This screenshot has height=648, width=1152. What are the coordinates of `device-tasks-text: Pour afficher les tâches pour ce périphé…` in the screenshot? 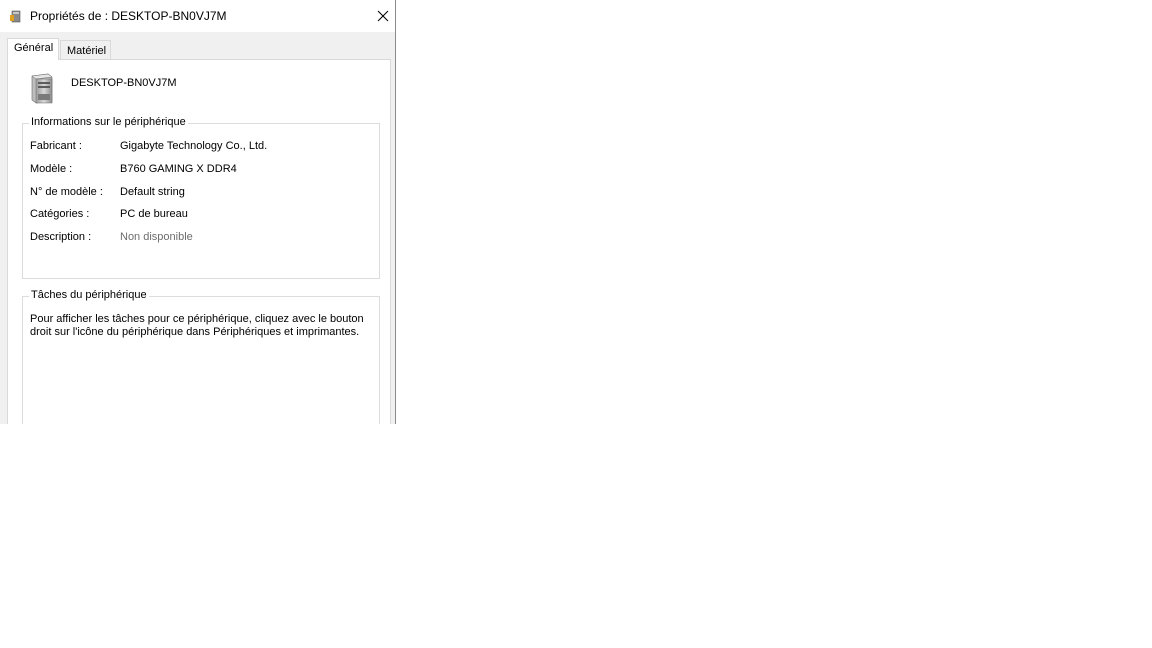 It's located at (197, 325).